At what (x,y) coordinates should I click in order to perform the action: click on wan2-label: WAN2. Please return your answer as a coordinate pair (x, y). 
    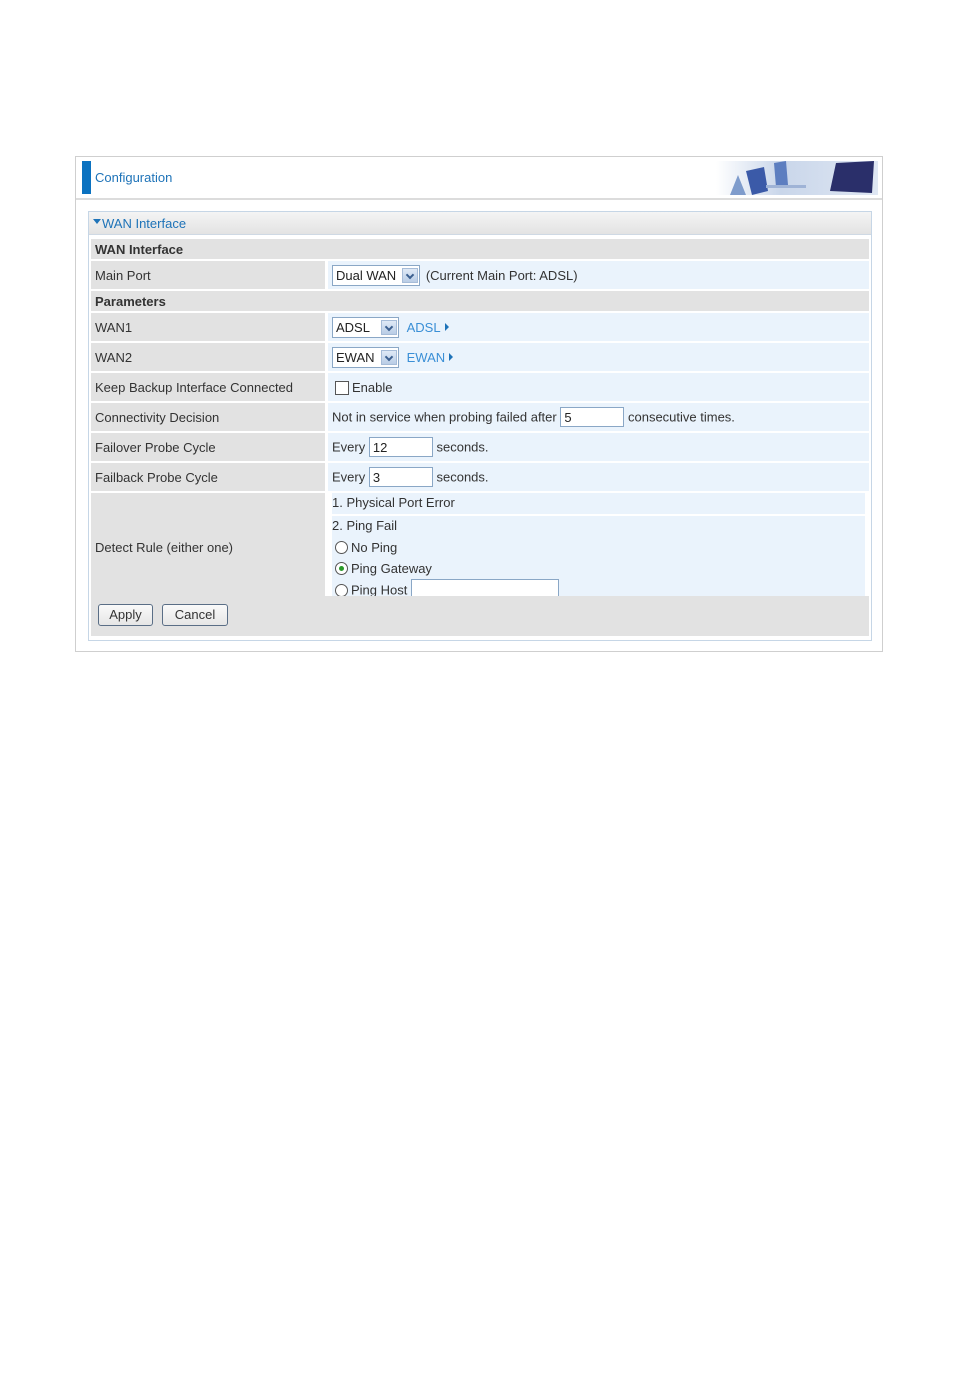
    Looking at the image, I should click on (209, 357).